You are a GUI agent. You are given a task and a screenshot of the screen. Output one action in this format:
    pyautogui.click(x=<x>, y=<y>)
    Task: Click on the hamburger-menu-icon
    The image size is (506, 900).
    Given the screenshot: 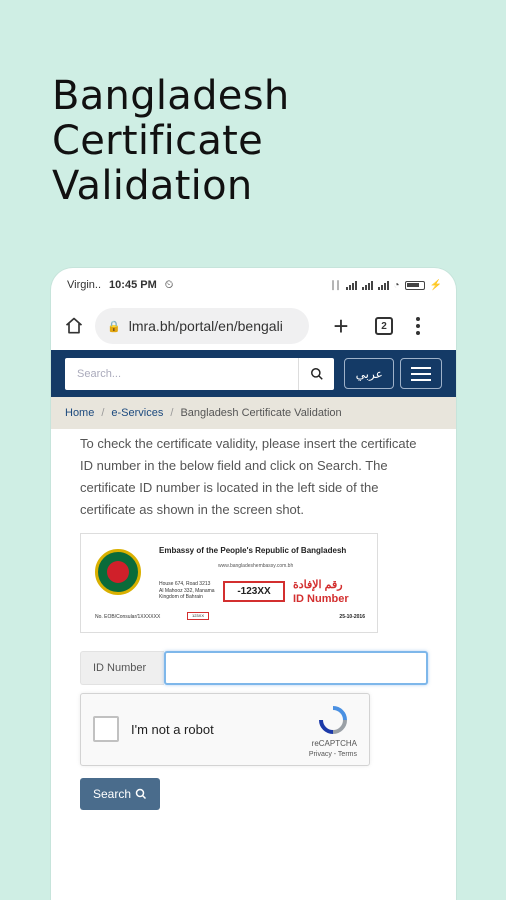 What is the action you would take?
    pyautogui.click(x=421, y=373)
    